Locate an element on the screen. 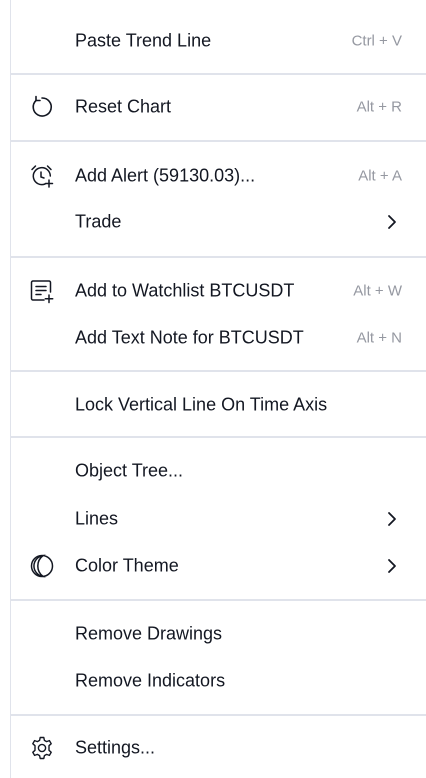 Image resolution: width=426 pixels, height=778 pixels. menu-item-label: Add Text Note for BTCUSDT is located at coordinates (189, 337).